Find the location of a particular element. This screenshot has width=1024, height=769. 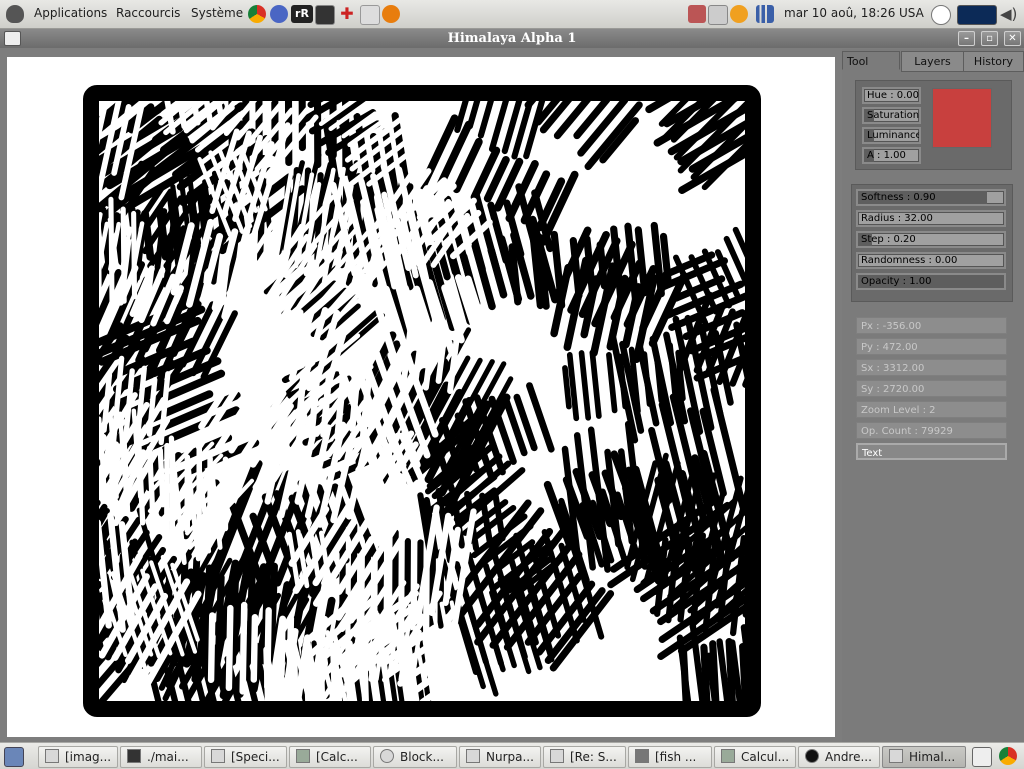

workspace-switcher-icon is located at coordinates (982, 757).